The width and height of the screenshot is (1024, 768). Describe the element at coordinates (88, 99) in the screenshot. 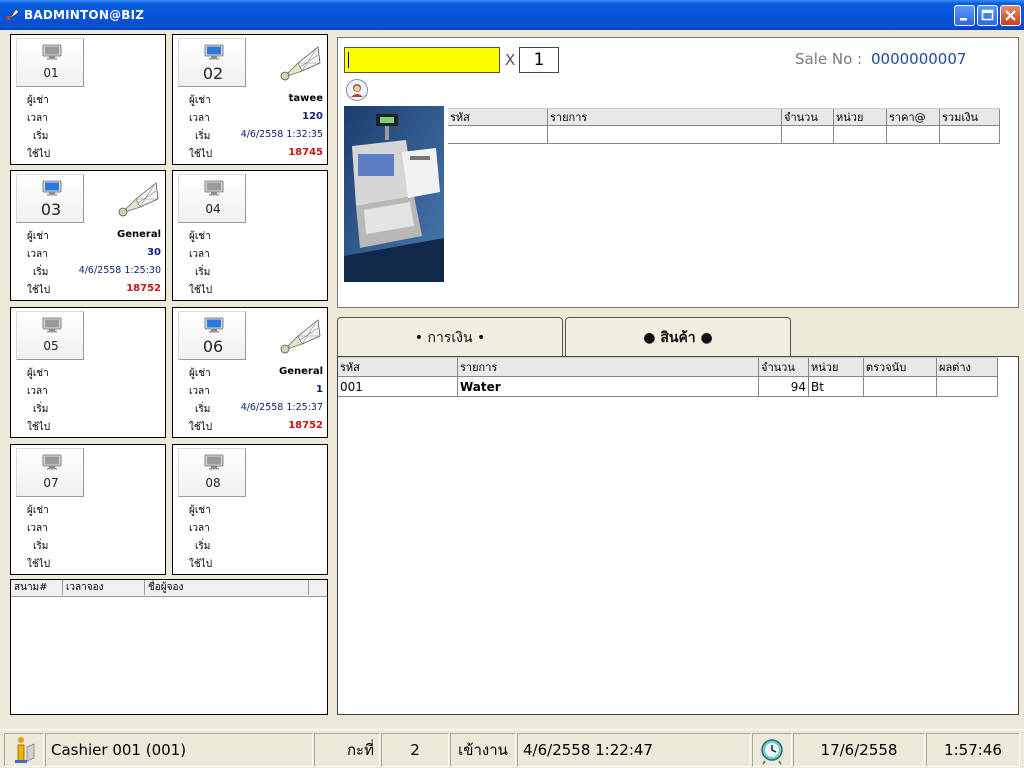

I see `court-panel: 01 ผู้เช่า เวลา เริ่ม ใช้ไป` at that location.